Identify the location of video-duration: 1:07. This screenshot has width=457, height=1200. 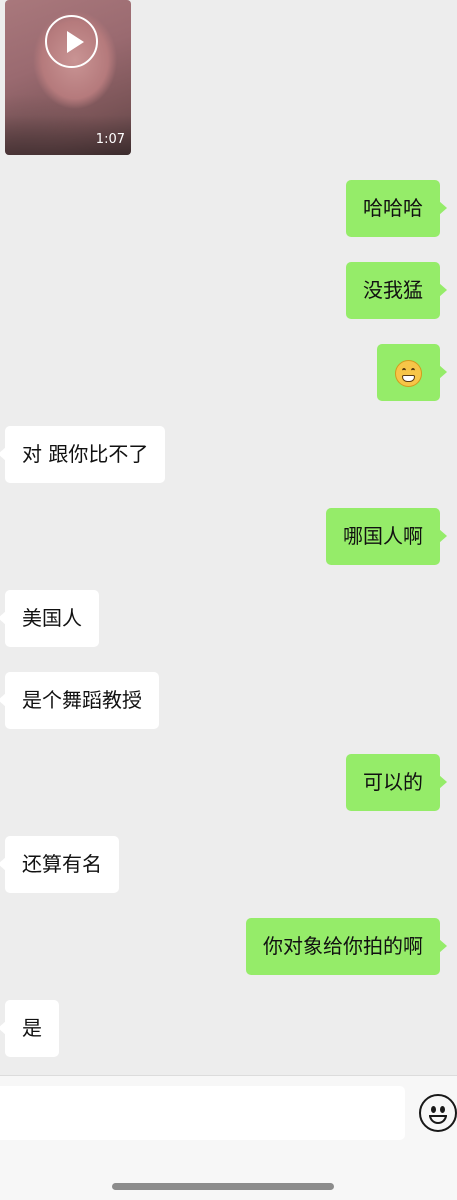
(110, 139).